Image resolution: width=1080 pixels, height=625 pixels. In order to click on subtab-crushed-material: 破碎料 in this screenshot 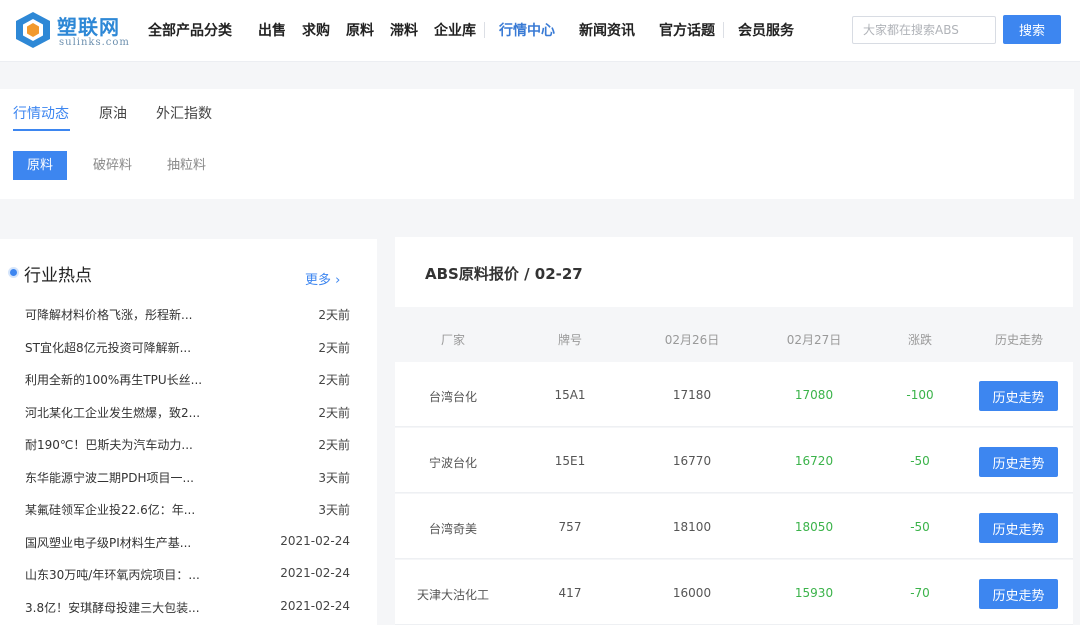, I will do `click(112, 165)`.